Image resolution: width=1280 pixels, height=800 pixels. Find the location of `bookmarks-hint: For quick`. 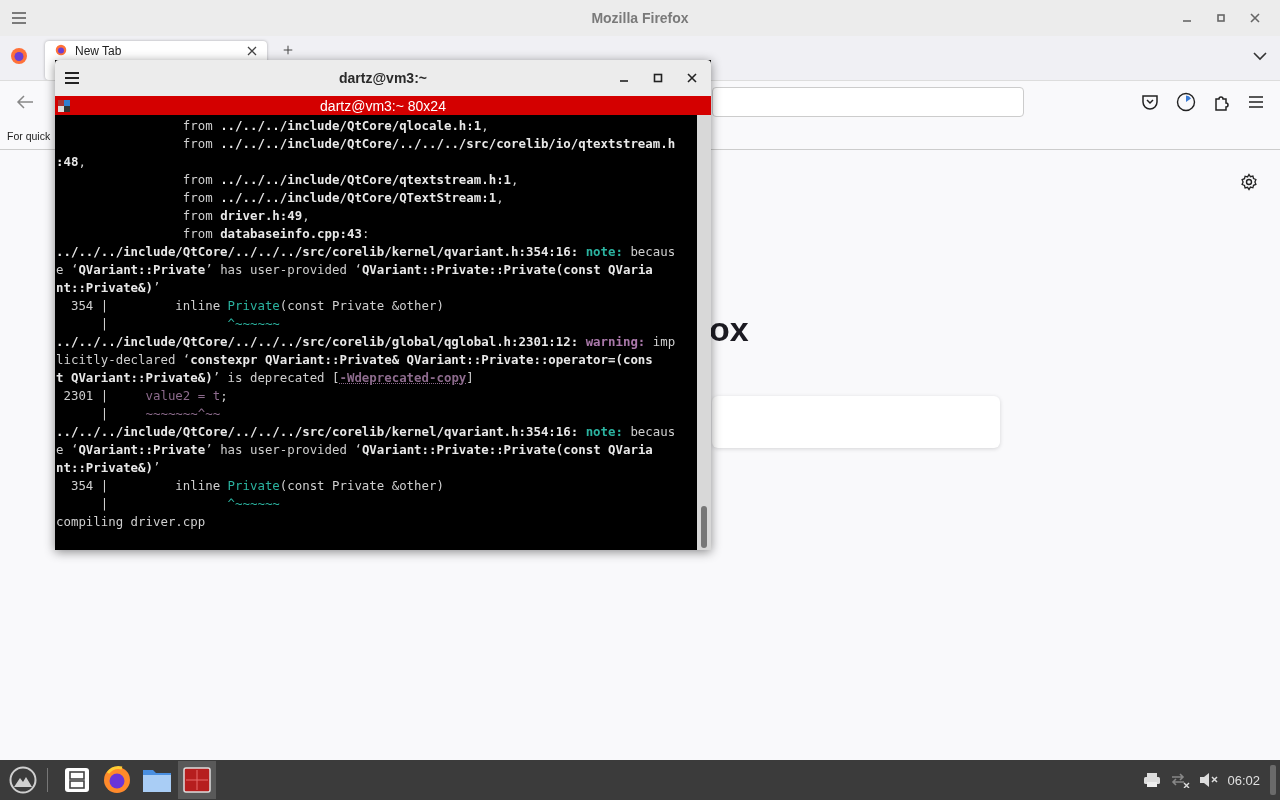

bookmarks-hint: For quick is located at coordinates (29, 135).